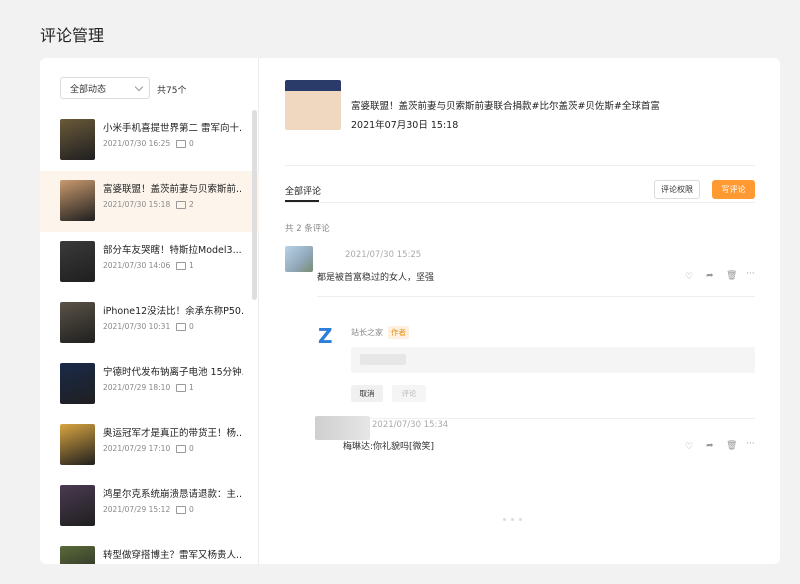 The image size is (800, 584). What do you see at coordinates (553, 360) in the screenshot?
I see `reply-input` at bounding box center [553, 360].